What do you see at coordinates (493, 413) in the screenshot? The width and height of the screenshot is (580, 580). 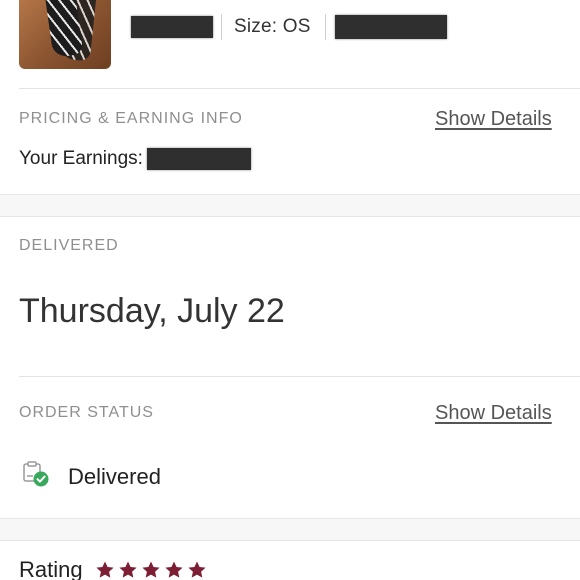 I see `order-status-show-details-link: Show Details` at bounding box center [493, 413].